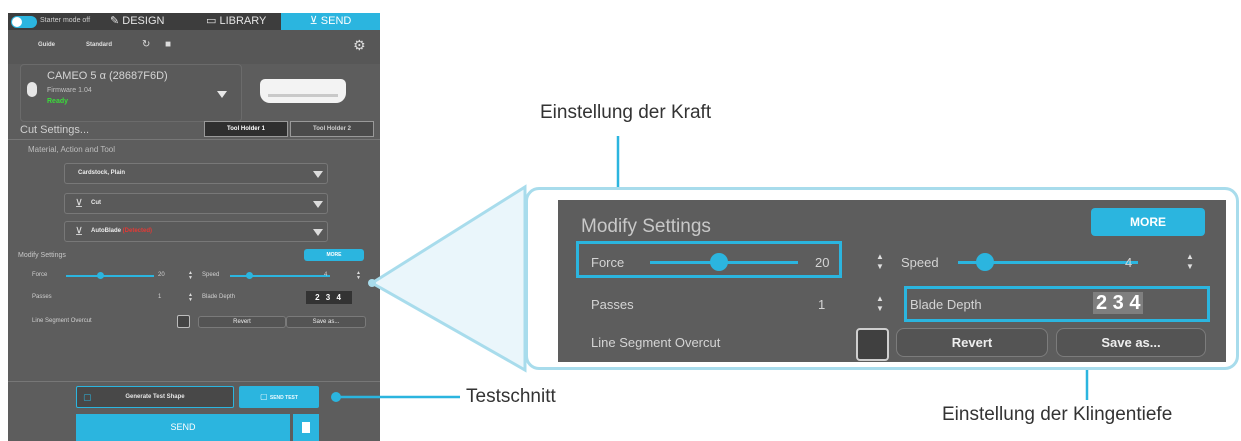 This screenshot has width=1241, height=441. I want to click on zoom-wedge, so click(448, 278).